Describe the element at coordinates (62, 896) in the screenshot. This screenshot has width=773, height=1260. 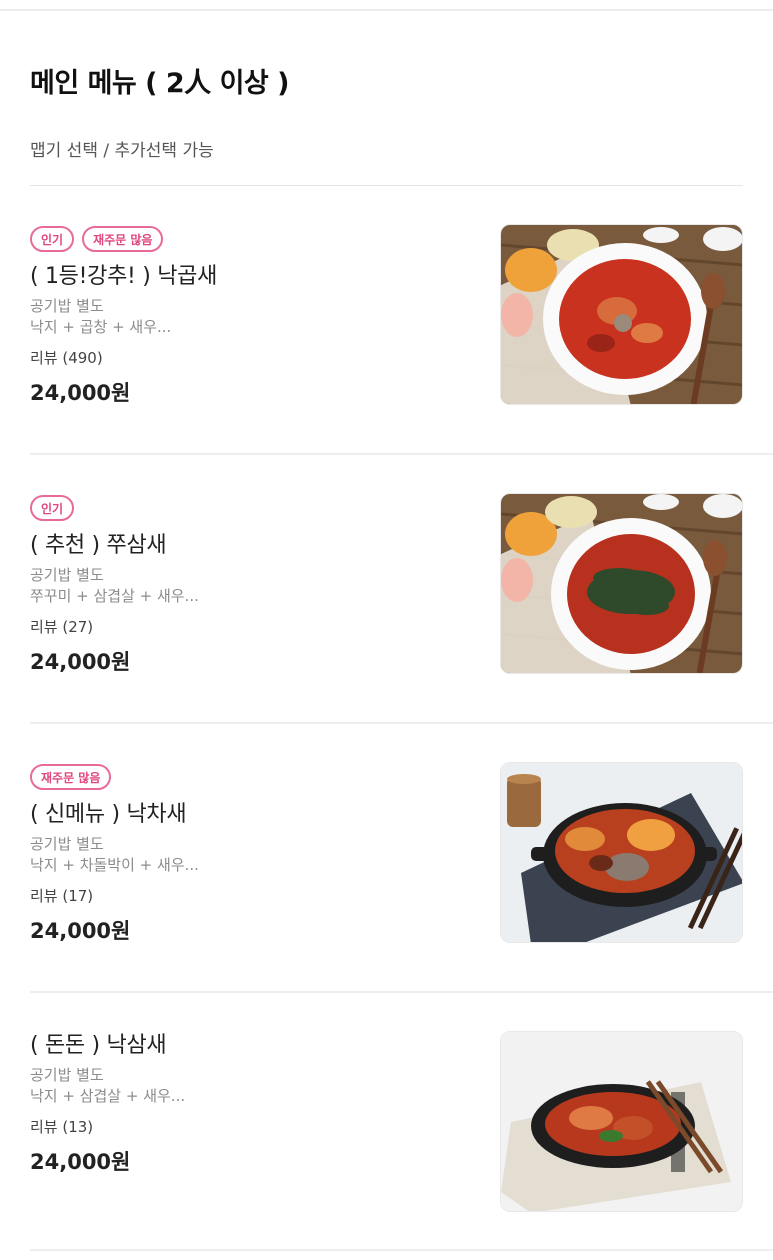
I see `menu-review-count: 리뷰 (17)` at that location.